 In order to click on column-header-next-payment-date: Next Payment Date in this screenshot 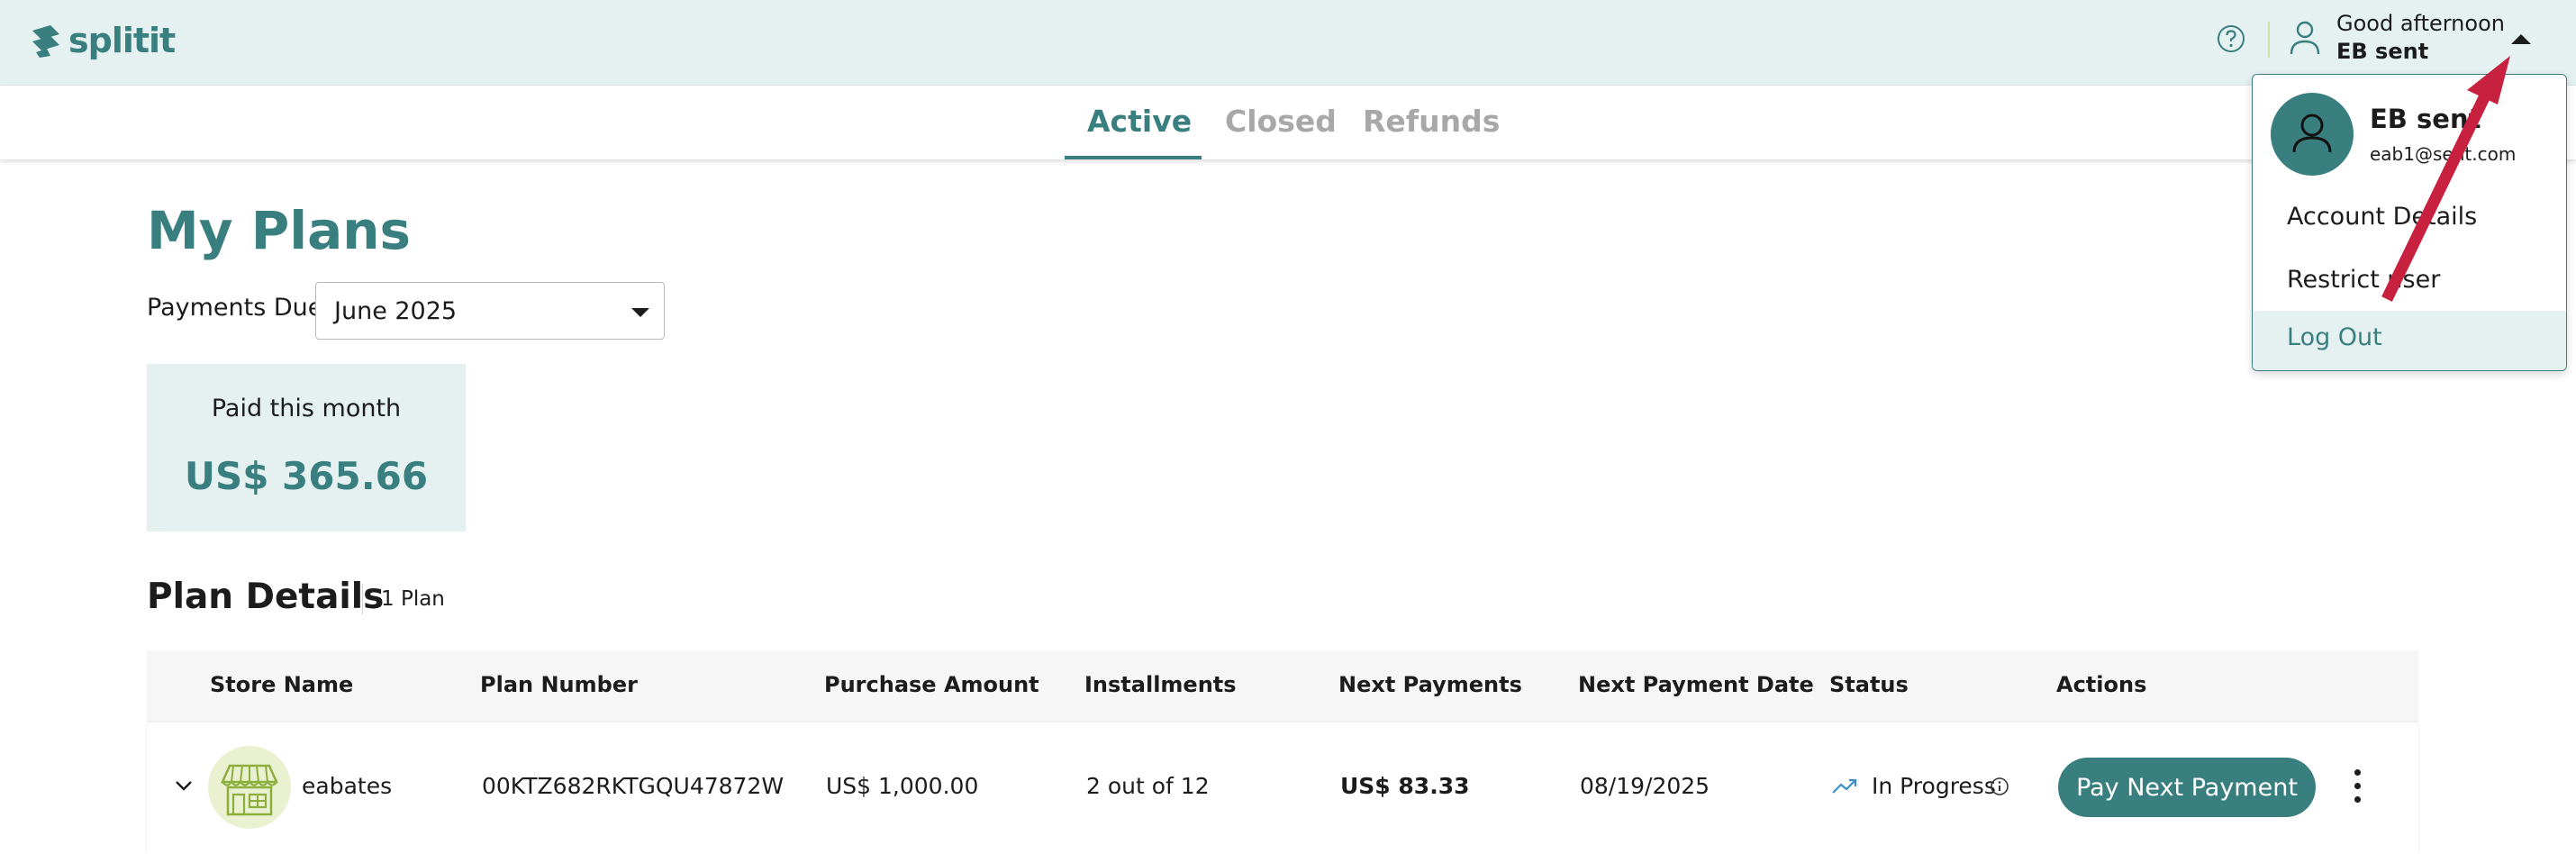, I will do `click(1696, 684)`.